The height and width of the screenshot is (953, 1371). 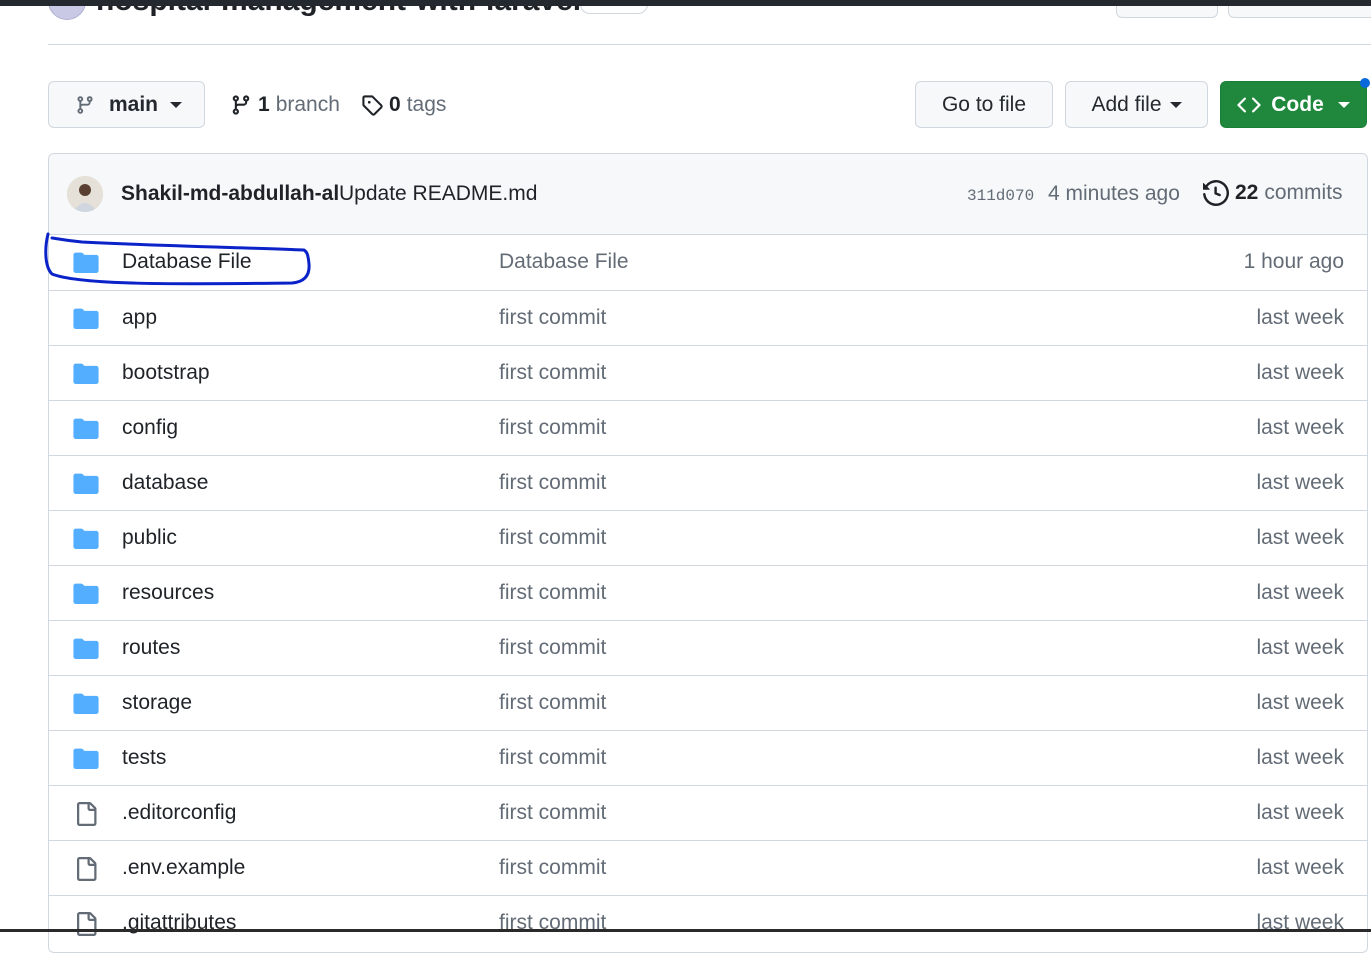 What do you see at coordinates (1126, 104) in the screenshot?
I see `add-file-label: Add file` at bounding box center [1126, 104].